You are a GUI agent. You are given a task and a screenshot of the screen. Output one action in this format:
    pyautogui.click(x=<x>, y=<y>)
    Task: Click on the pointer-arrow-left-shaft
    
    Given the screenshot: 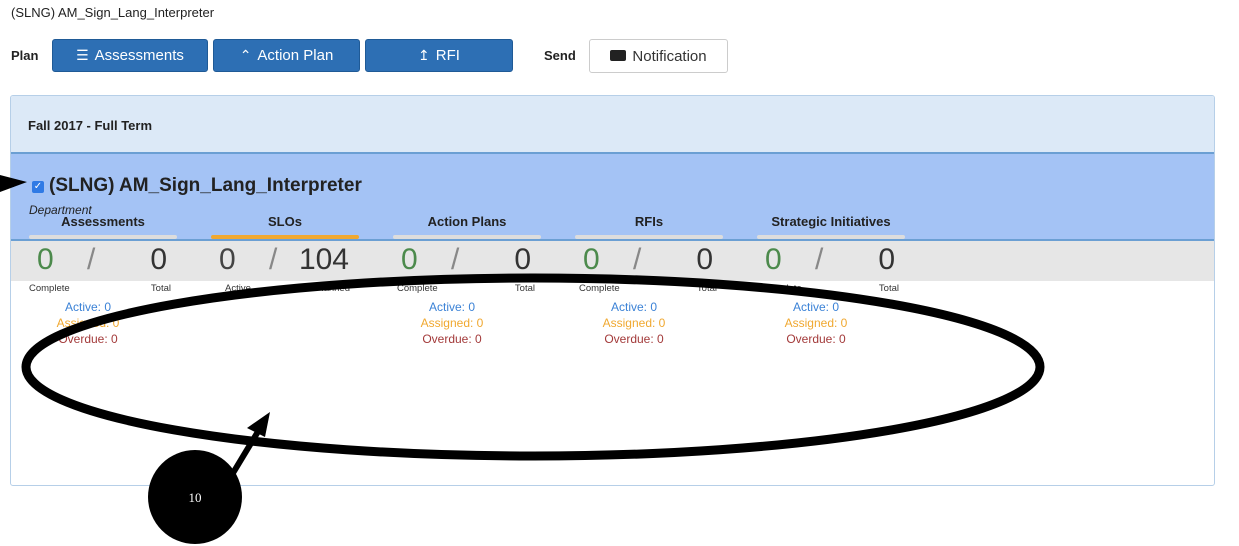 What is the action you would take?
    pyautogui.click(x=7, y=183)
    